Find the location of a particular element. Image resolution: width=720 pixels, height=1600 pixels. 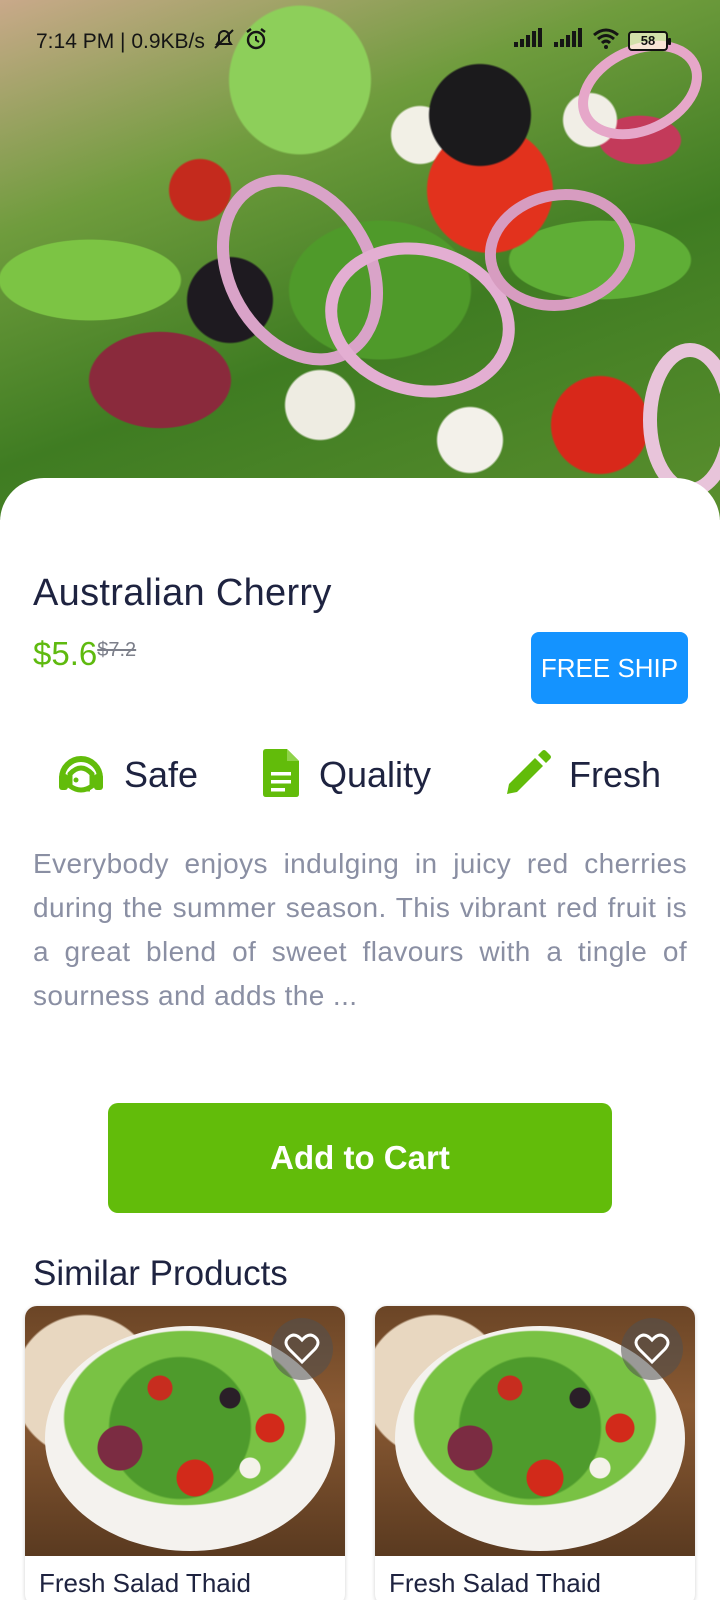

status-bar: 7:14 PM | 0.9KB/s 58 is located at coordinates (360, 40).